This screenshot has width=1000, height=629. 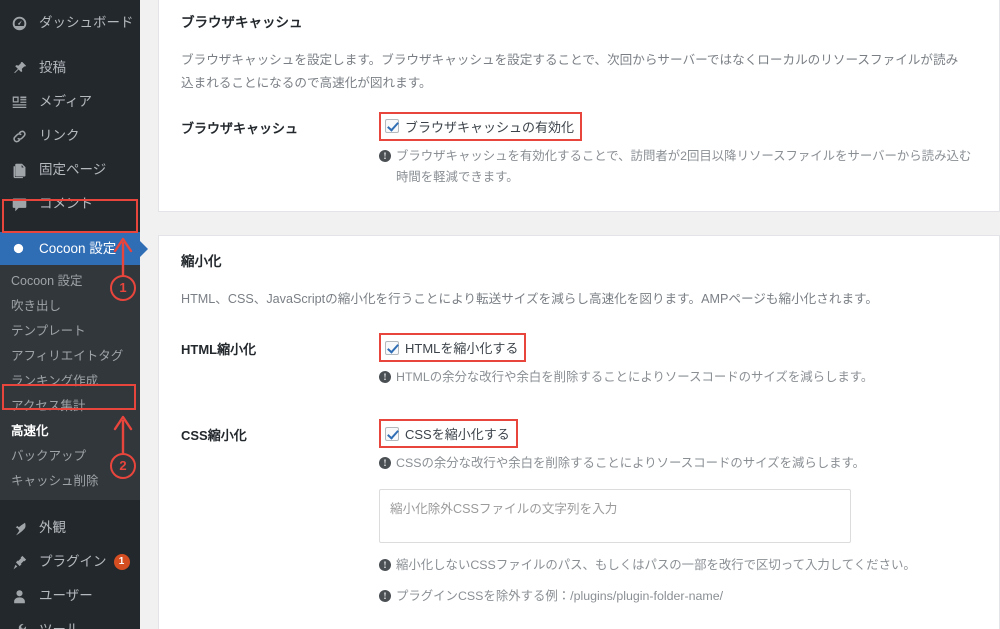 I want to click on tools-icon, so click(x=21, y=625).